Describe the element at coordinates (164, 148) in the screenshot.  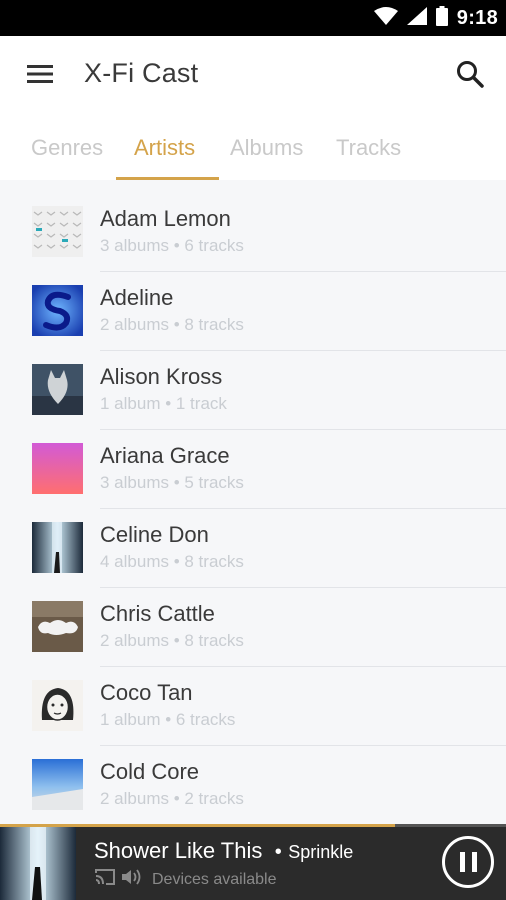
I see `tab-artists: Artists` at that location.